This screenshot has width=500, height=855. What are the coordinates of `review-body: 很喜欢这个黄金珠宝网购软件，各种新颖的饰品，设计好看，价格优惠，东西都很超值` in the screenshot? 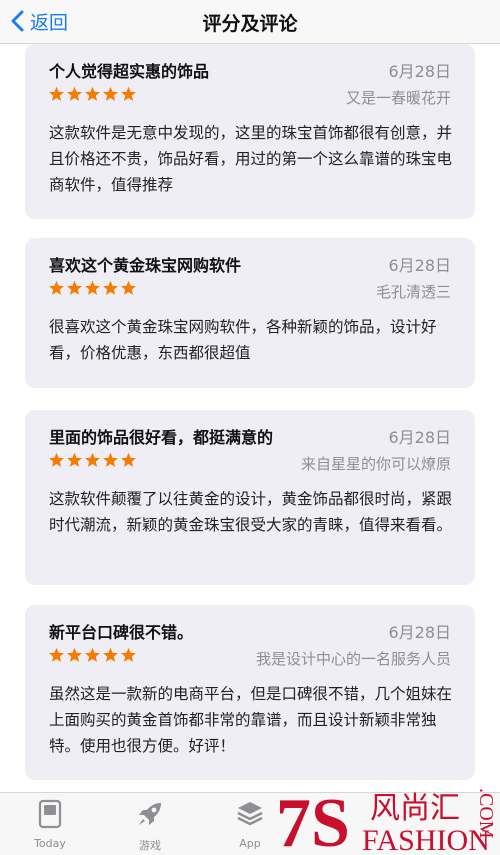 It's located at (243, 340).